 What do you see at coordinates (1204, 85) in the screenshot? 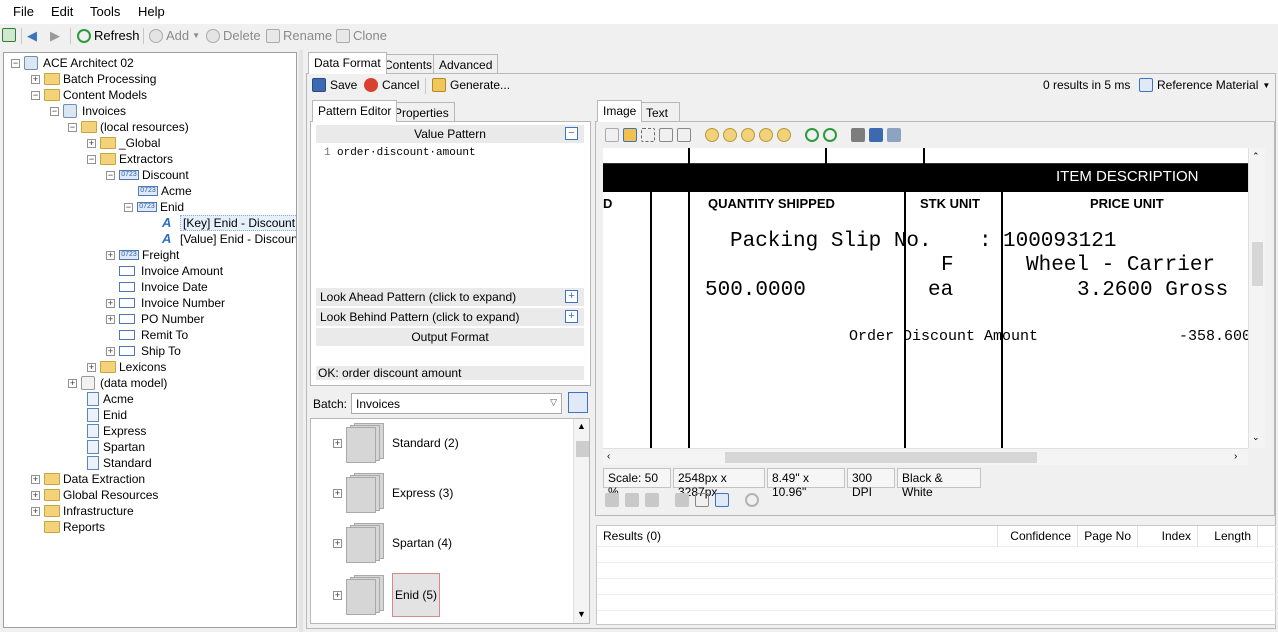
I see `reference-material-button: Reference Material ▼` at bounding box center [1204, 85].